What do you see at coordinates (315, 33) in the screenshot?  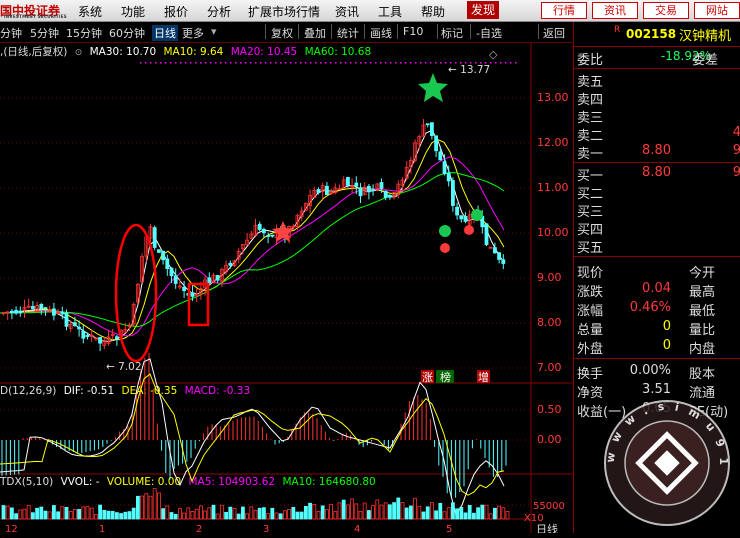 I see `overlay-button: 叠加` at bounding box center [315, 33].